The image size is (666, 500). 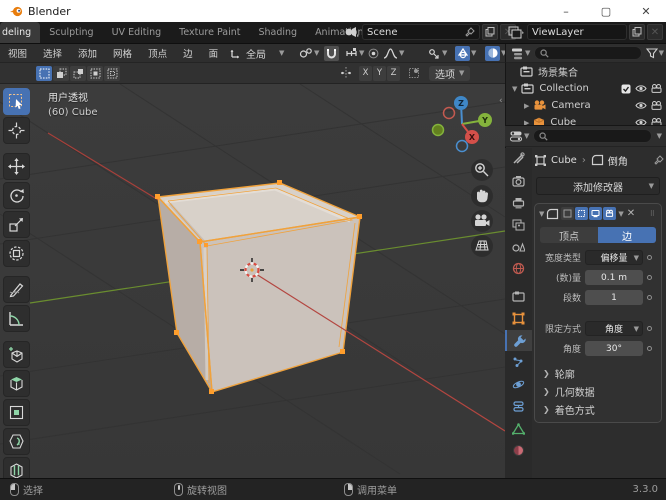 I want to click on workspace-tab-shading: Shading, so click(x=277, y=32).